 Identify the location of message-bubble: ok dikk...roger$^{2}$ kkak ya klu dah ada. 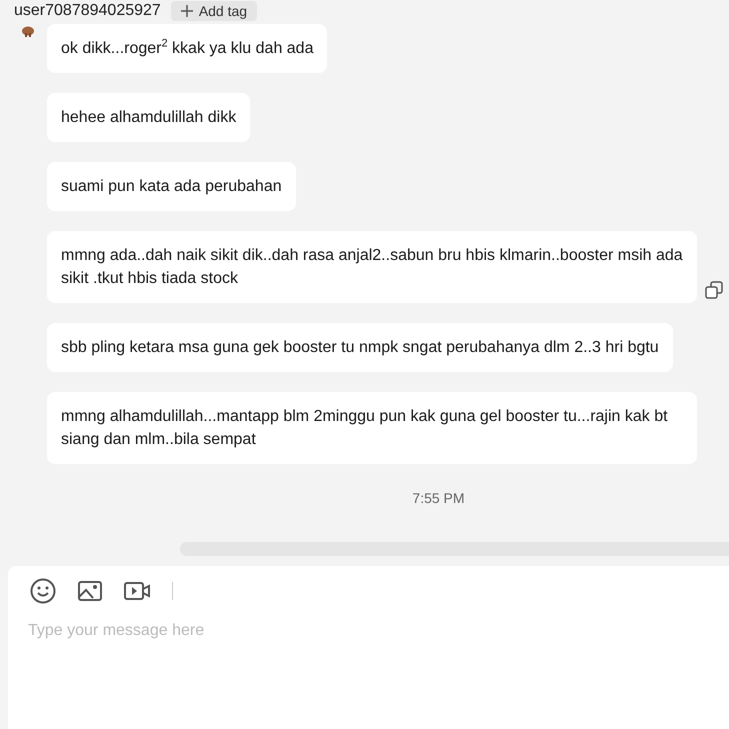
(187, 48).